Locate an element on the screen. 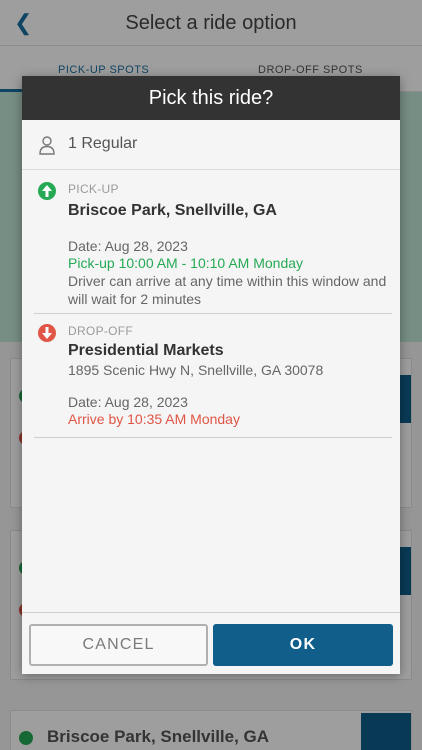  cancel-button: CANCEL is located at coordinates (118, 645).